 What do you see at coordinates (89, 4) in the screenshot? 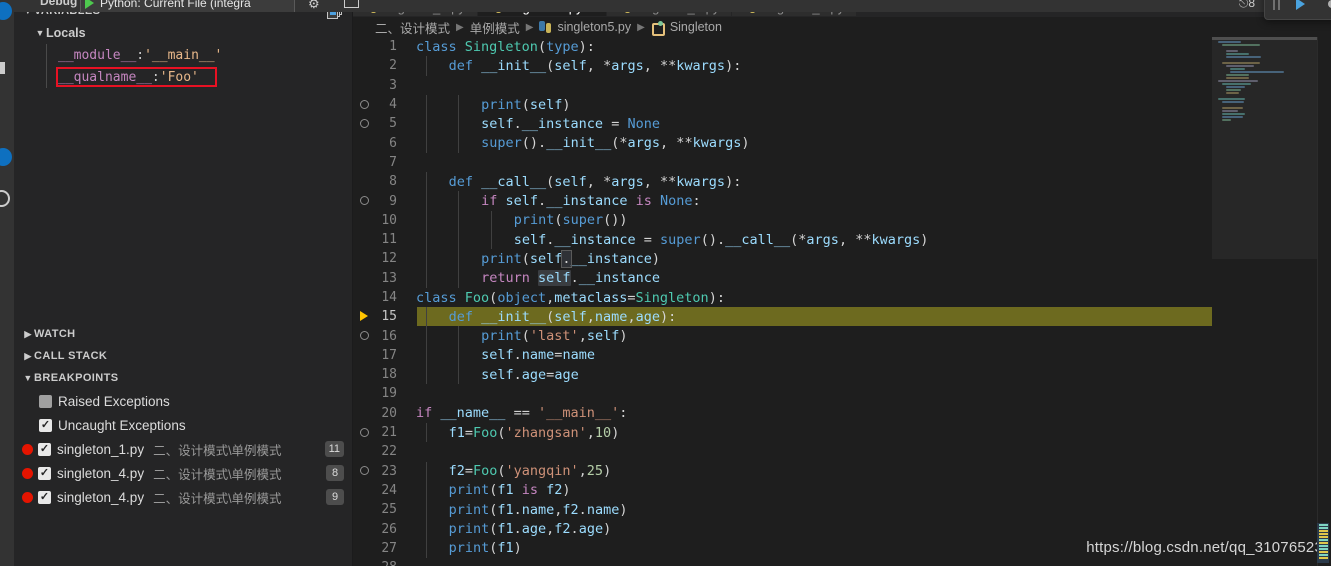
I see `start-debug-icon` at bounding box center [89, 4].